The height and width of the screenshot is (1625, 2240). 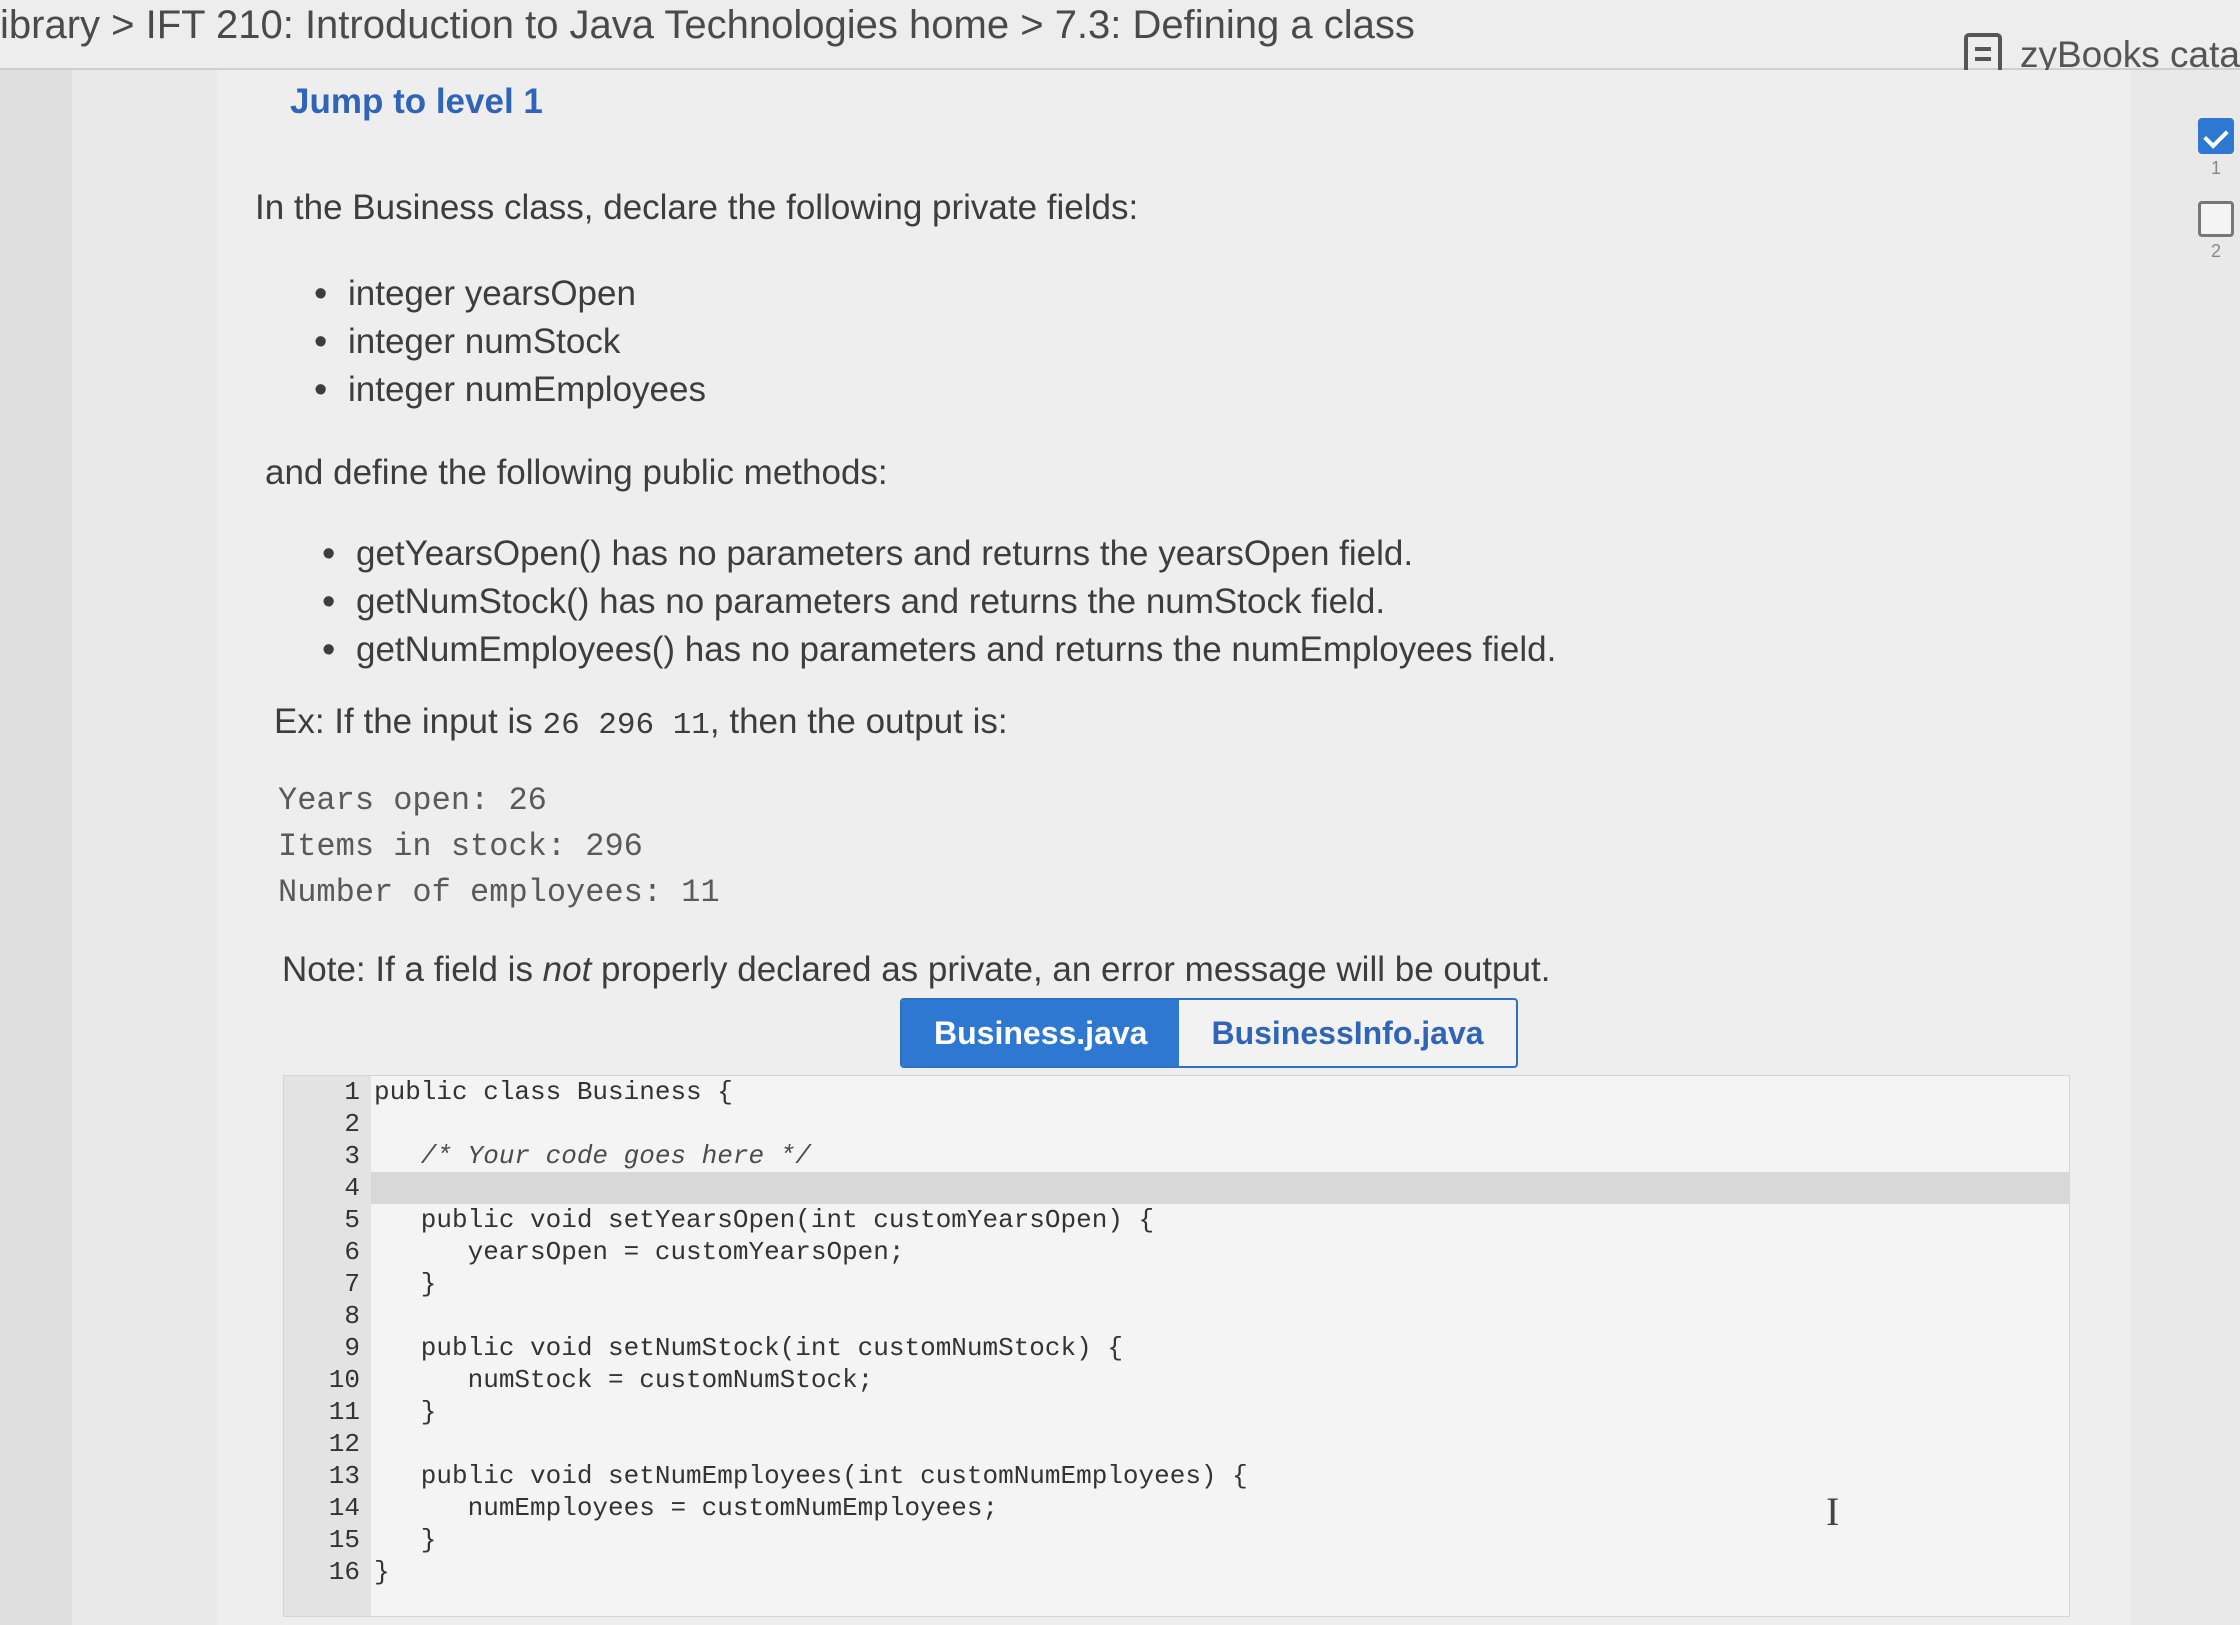 I want to click on code-line: 10 numStock = customNumStock;, so click(x=579, y=1380).